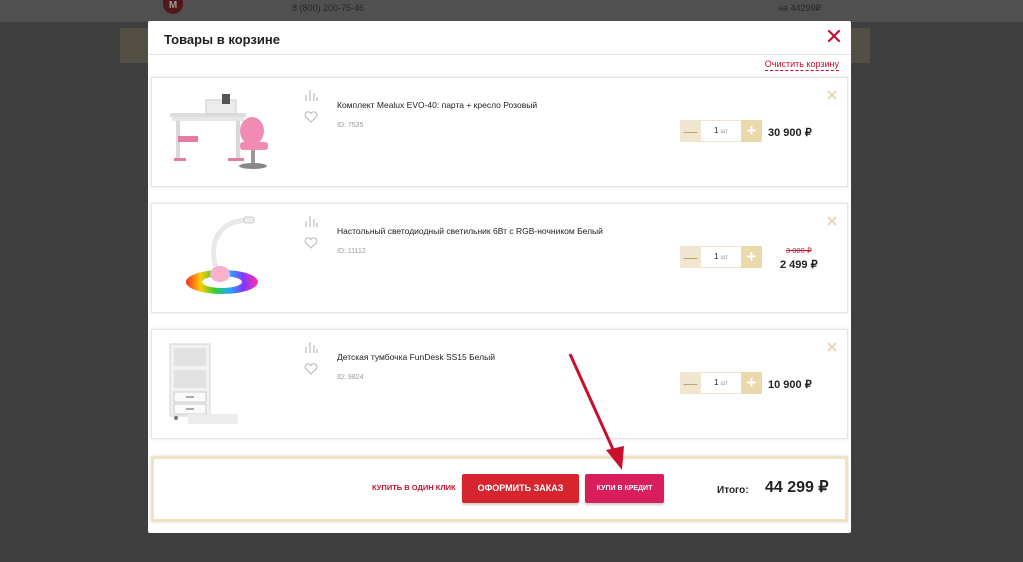  I want to click on clear-cart-link: Очистить корзину, so click(801, 65).